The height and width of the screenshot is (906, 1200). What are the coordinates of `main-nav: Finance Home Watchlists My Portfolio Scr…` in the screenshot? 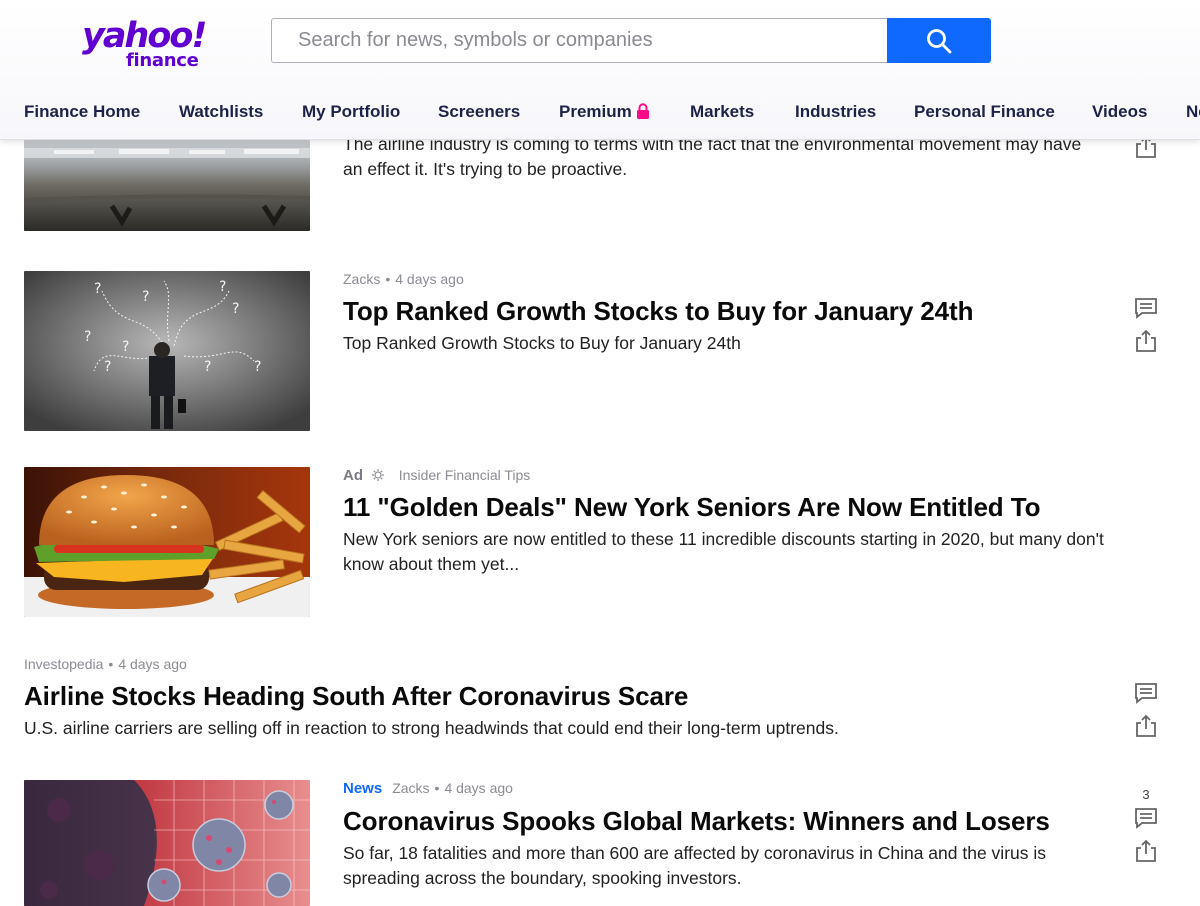 It's located at (600, 113).